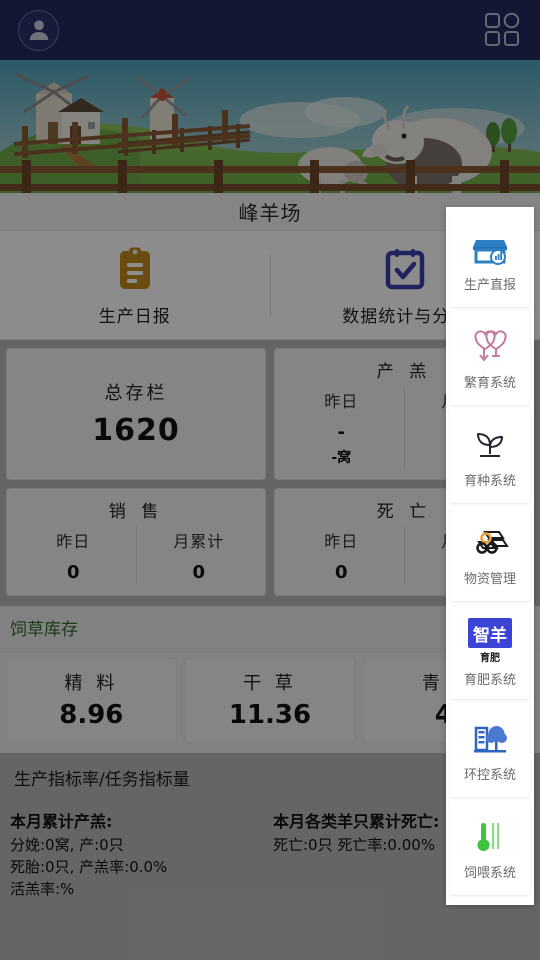 Image resolution: width=540 pixels, height=960 pixels. What do you see at coordinates (489, 285) in the screenshot?
I see `menu-item-label: 生产直报` at bounding box center [489, 285].